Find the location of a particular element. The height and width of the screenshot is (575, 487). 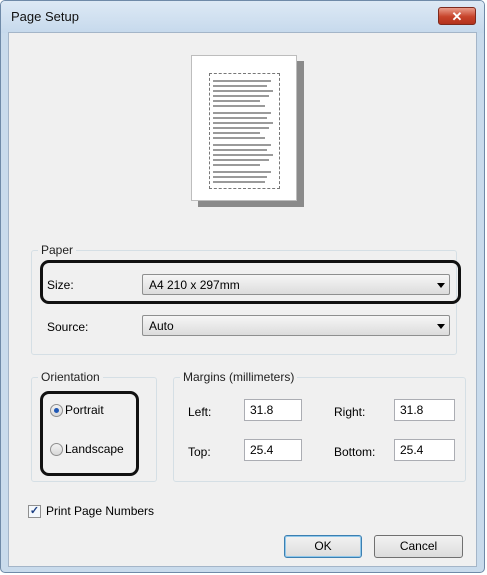

orientation-legend: Orientation is located at coordinates (70, 377).